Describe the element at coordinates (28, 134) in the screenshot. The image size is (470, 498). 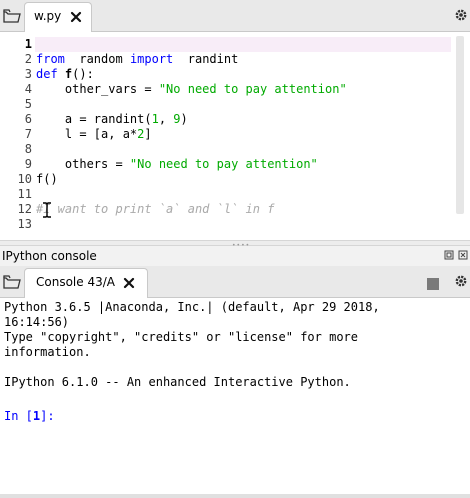
I see `line-number: 7` at that location.